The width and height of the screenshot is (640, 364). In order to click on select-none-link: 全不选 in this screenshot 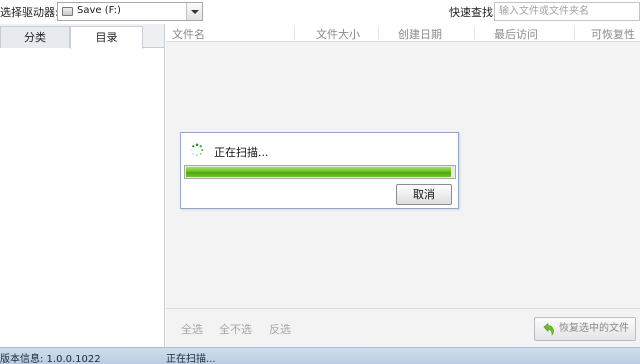, I will do `click(235, 329)`.